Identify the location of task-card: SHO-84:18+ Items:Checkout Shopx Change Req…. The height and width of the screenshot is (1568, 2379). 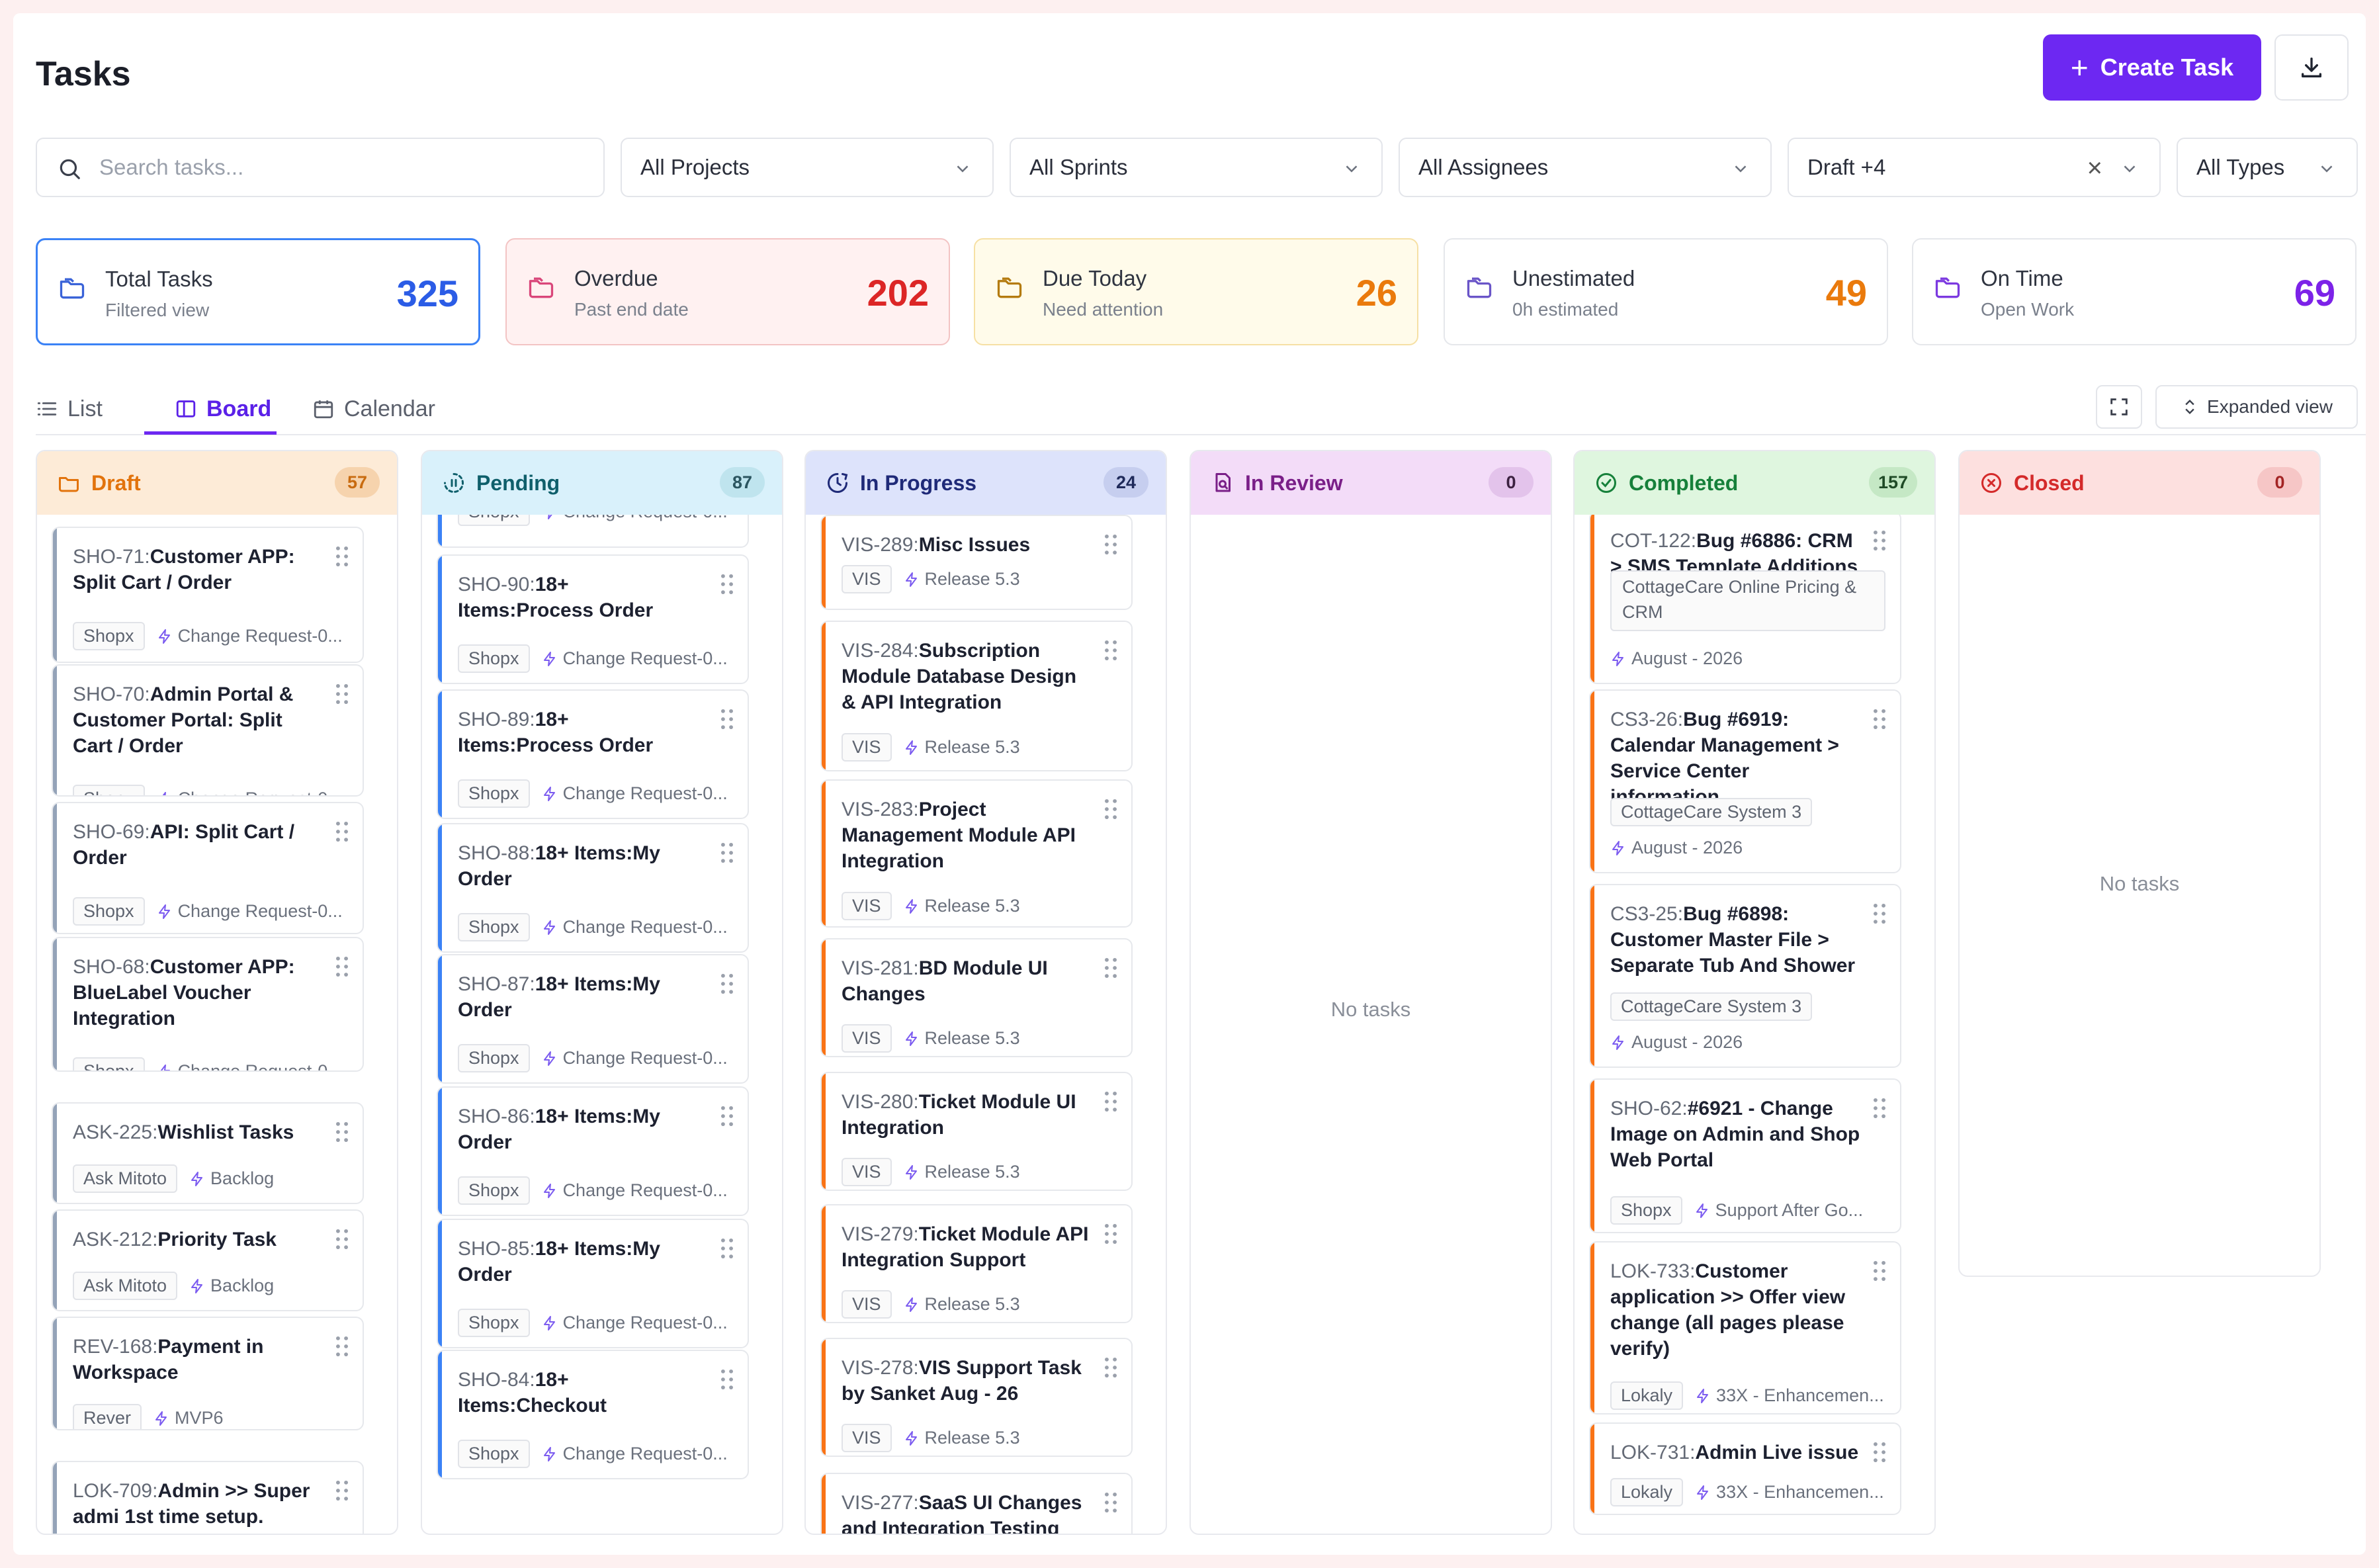
(593, 1414).